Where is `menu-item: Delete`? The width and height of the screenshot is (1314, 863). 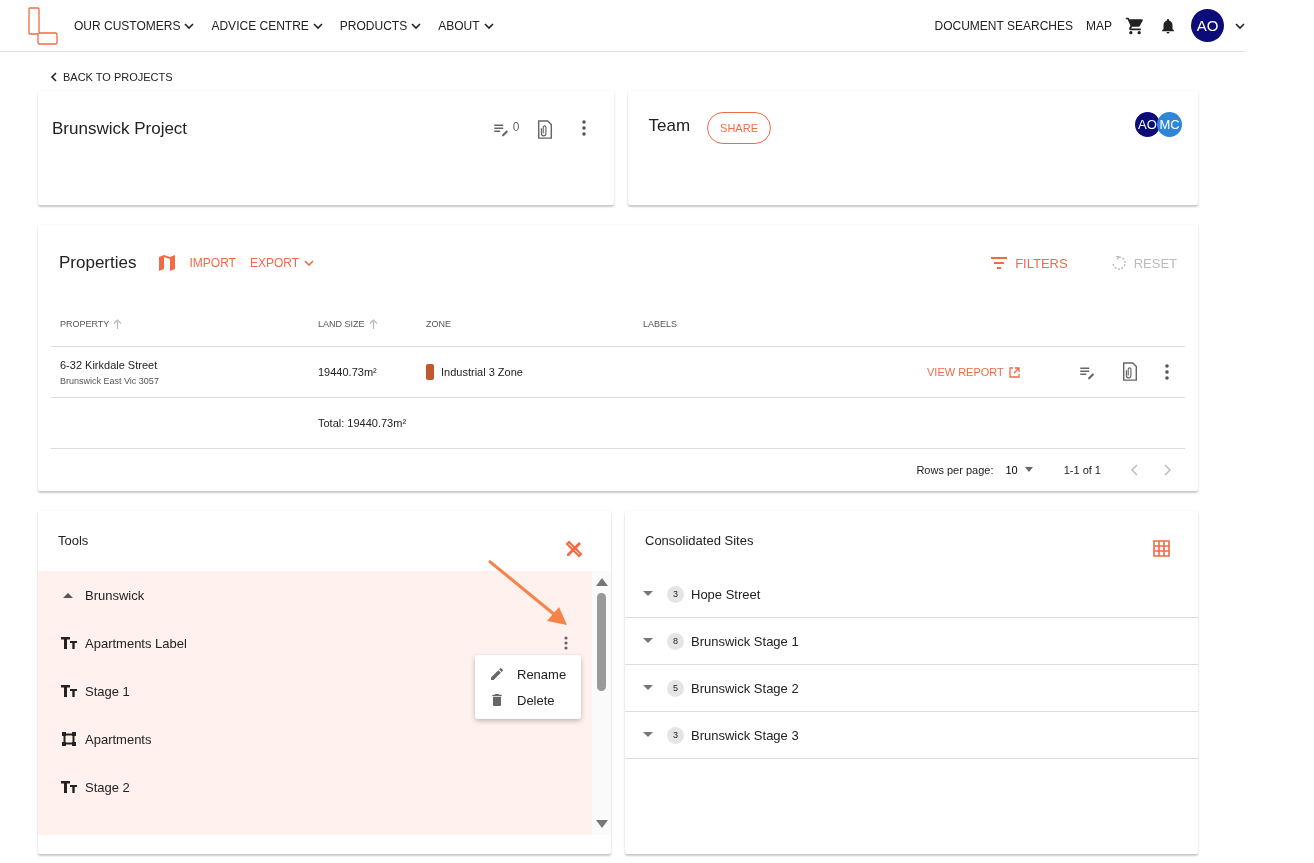 menu-item: Delete is located at coordinates (528, 700).